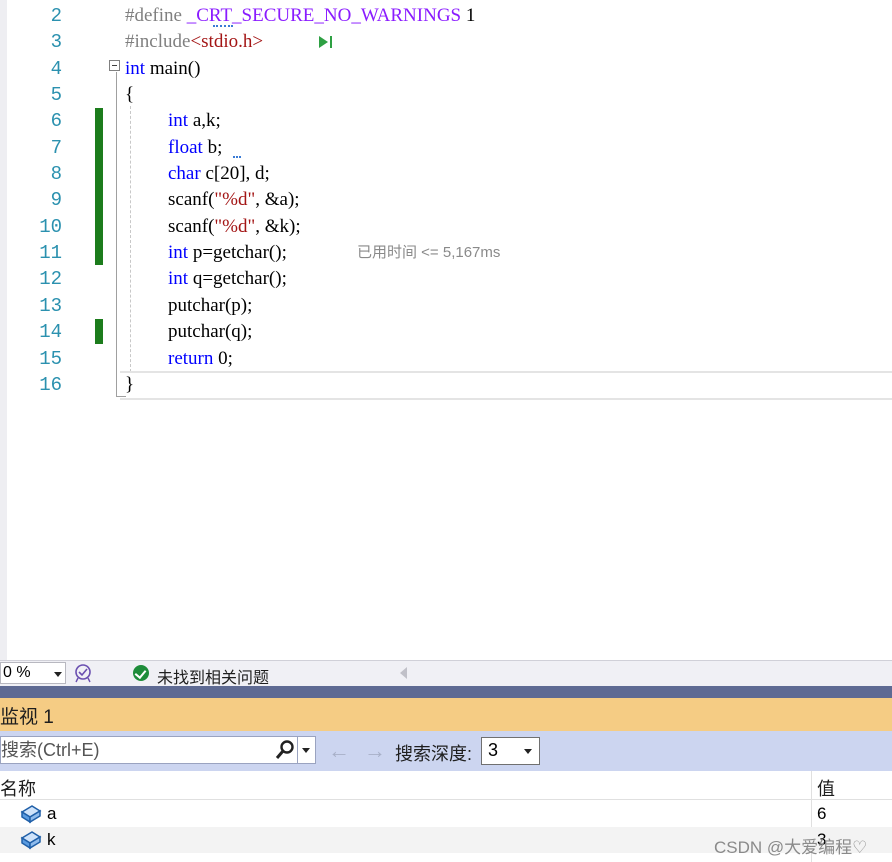 The height and width of the screenshot is (862, 892). I want to click on editor-left-margin, so click(3, 330).